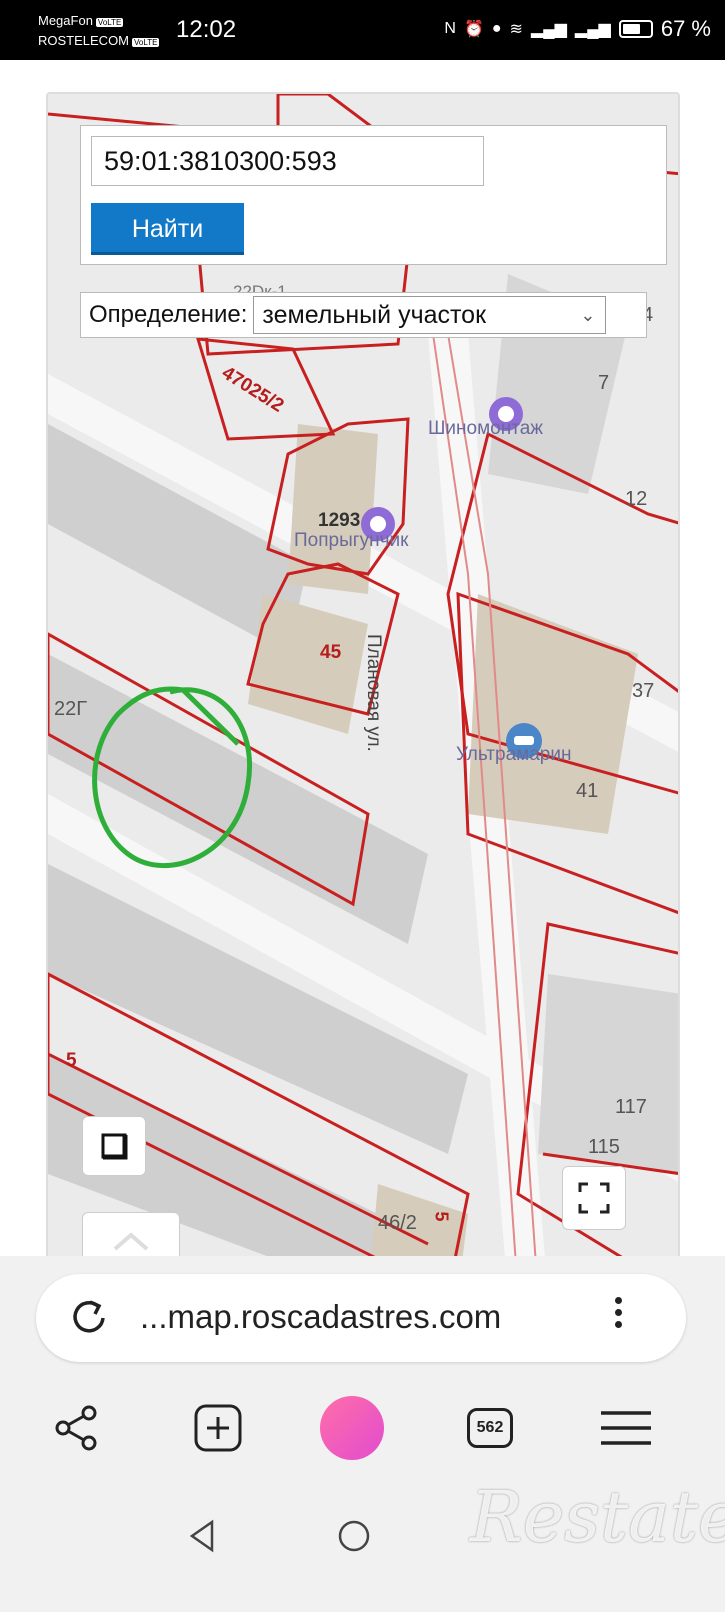 The image size is (725, 1612). What do you see at coordinates (71, 1060) in the screenshot?
I see `house-number-5: 5` at bounding box center [71, 1060].